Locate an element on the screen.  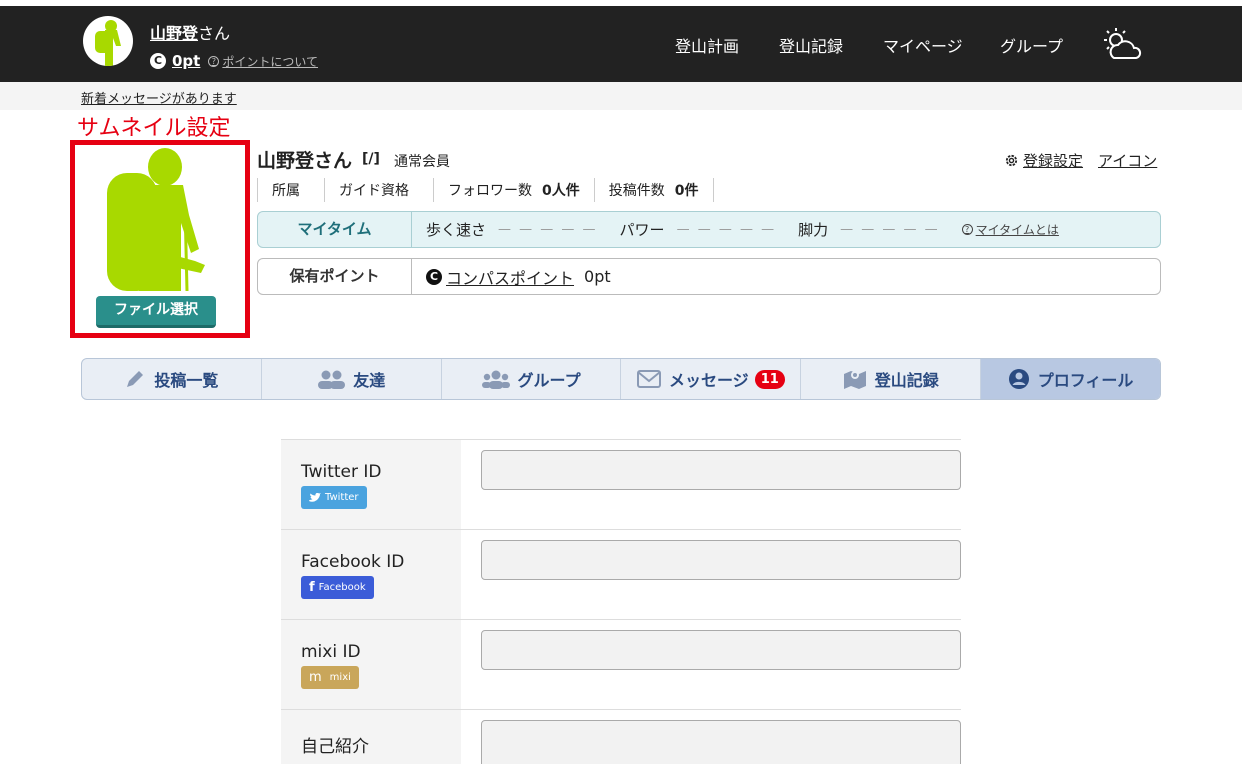
message-count-badge: 11 is located at coordinates (769, 379).